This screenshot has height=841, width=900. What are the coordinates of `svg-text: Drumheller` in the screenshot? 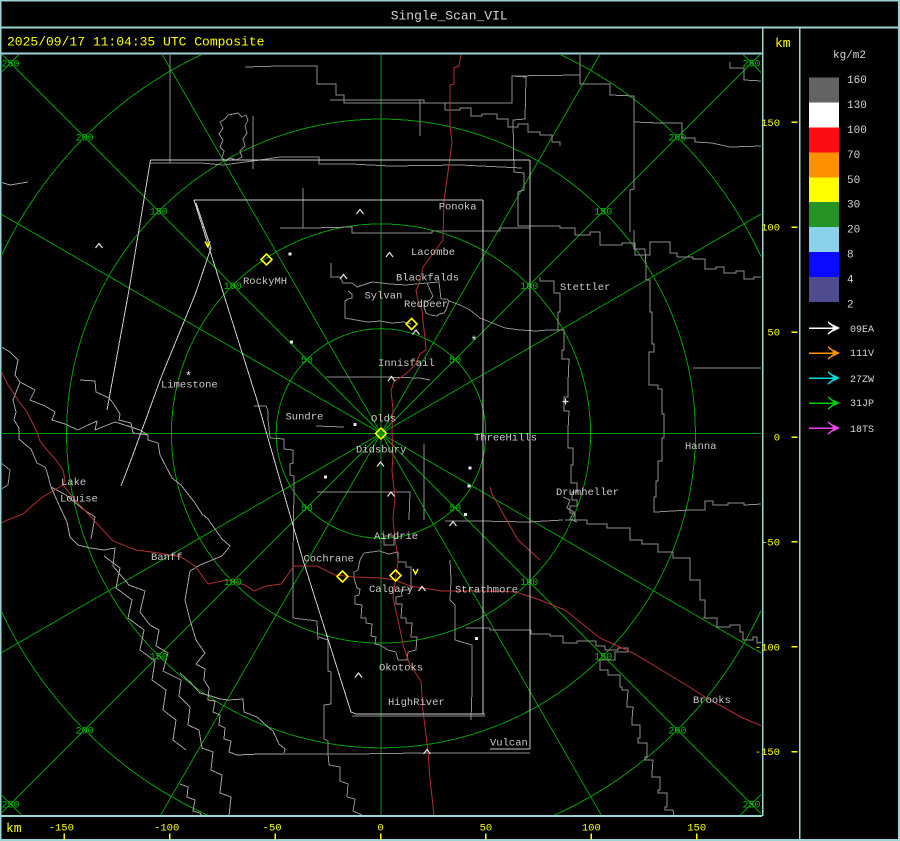 It's located at (587, 493).